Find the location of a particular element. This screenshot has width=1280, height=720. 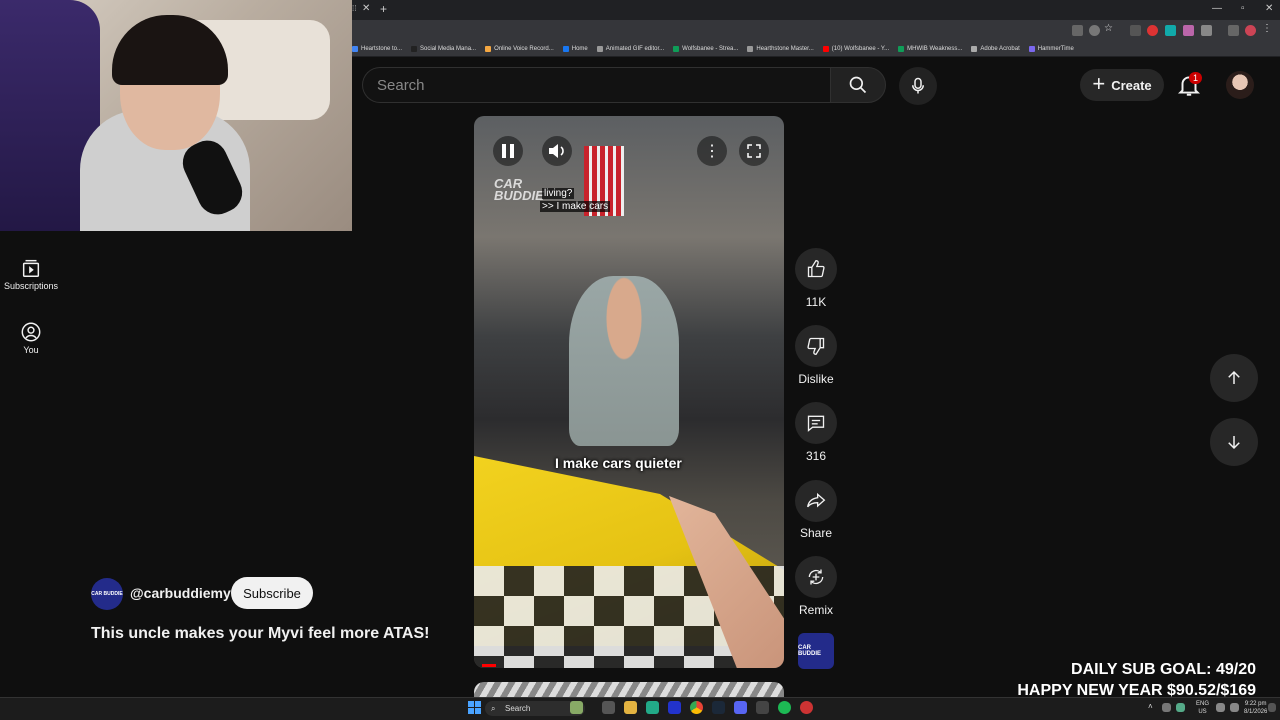

steam-icon is located at coordinates (718, 707).